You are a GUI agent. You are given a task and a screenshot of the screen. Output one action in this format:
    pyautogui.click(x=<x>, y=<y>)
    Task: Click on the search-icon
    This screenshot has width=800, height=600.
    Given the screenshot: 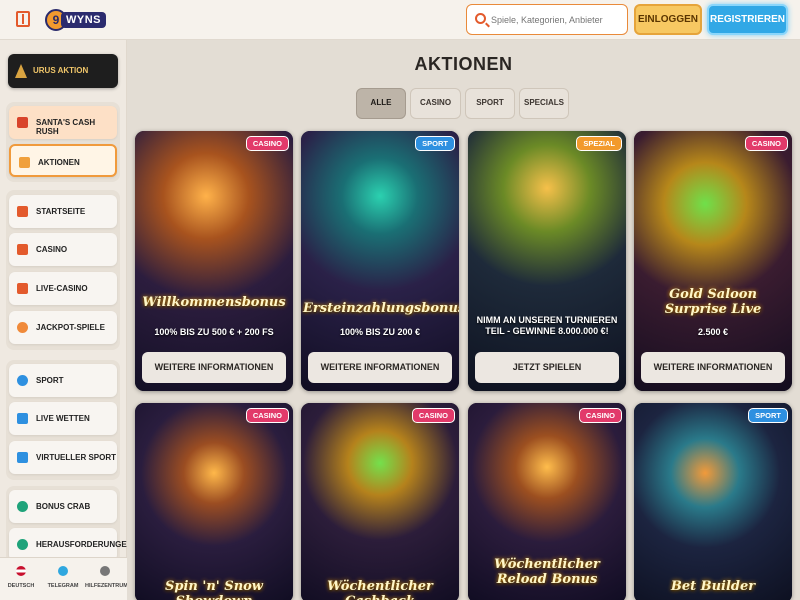 What is the action you would take?
    pyautogui.click(x=480, y=18)
    